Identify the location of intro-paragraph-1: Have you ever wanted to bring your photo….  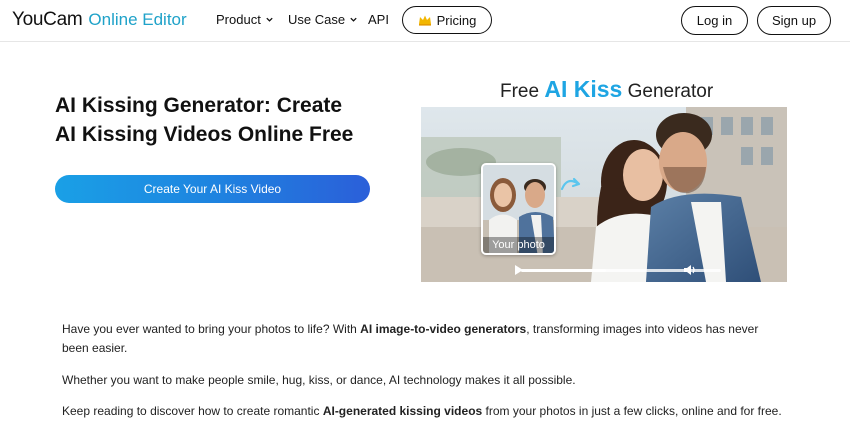
(422, 339).